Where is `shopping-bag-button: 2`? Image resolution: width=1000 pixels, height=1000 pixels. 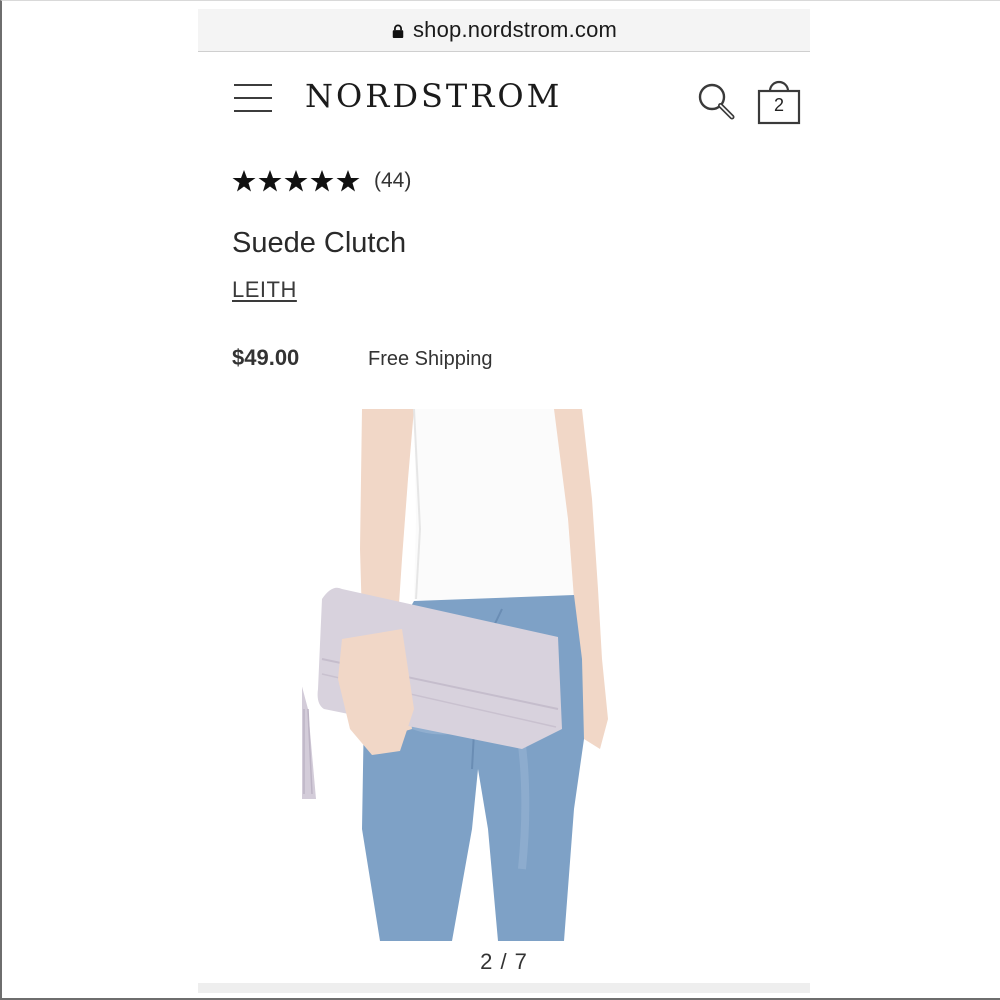
shopping-bag-button: 2 is located at coordinates (779, 101).